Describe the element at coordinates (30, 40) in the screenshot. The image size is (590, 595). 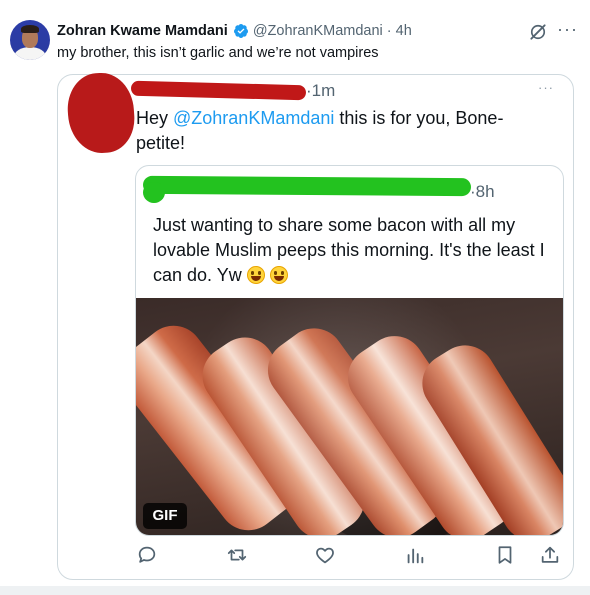
I see `author-avatar` at that location.